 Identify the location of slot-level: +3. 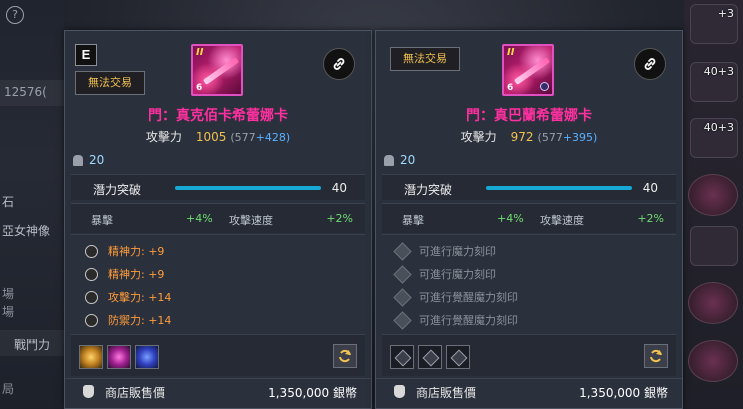
(725, 13).